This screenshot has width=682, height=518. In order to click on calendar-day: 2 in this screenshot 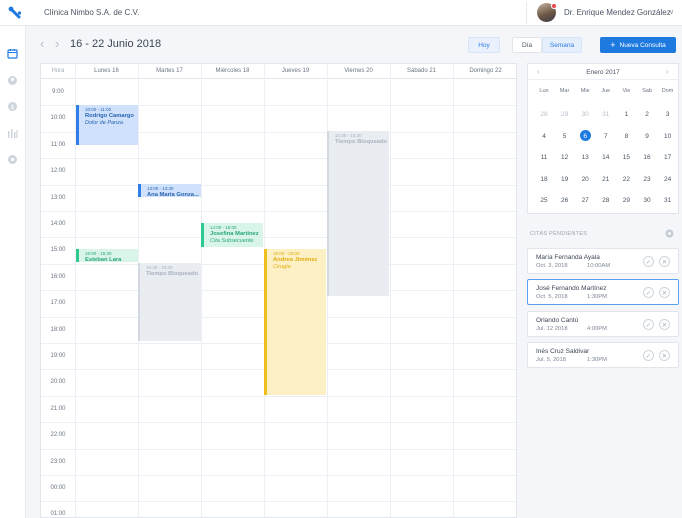, I will do `click(647, 114)`.